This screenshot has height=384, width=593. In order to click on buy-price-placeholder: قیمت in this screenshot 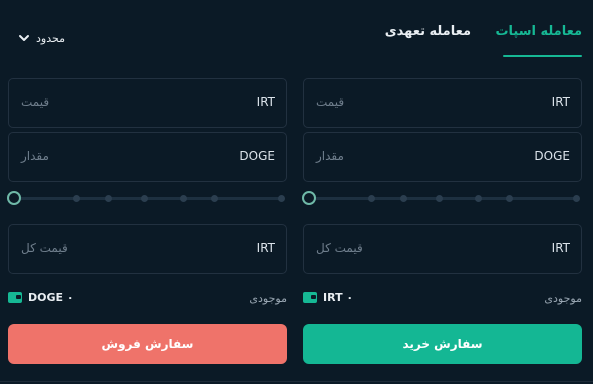, I will do `click(330, 102)`.